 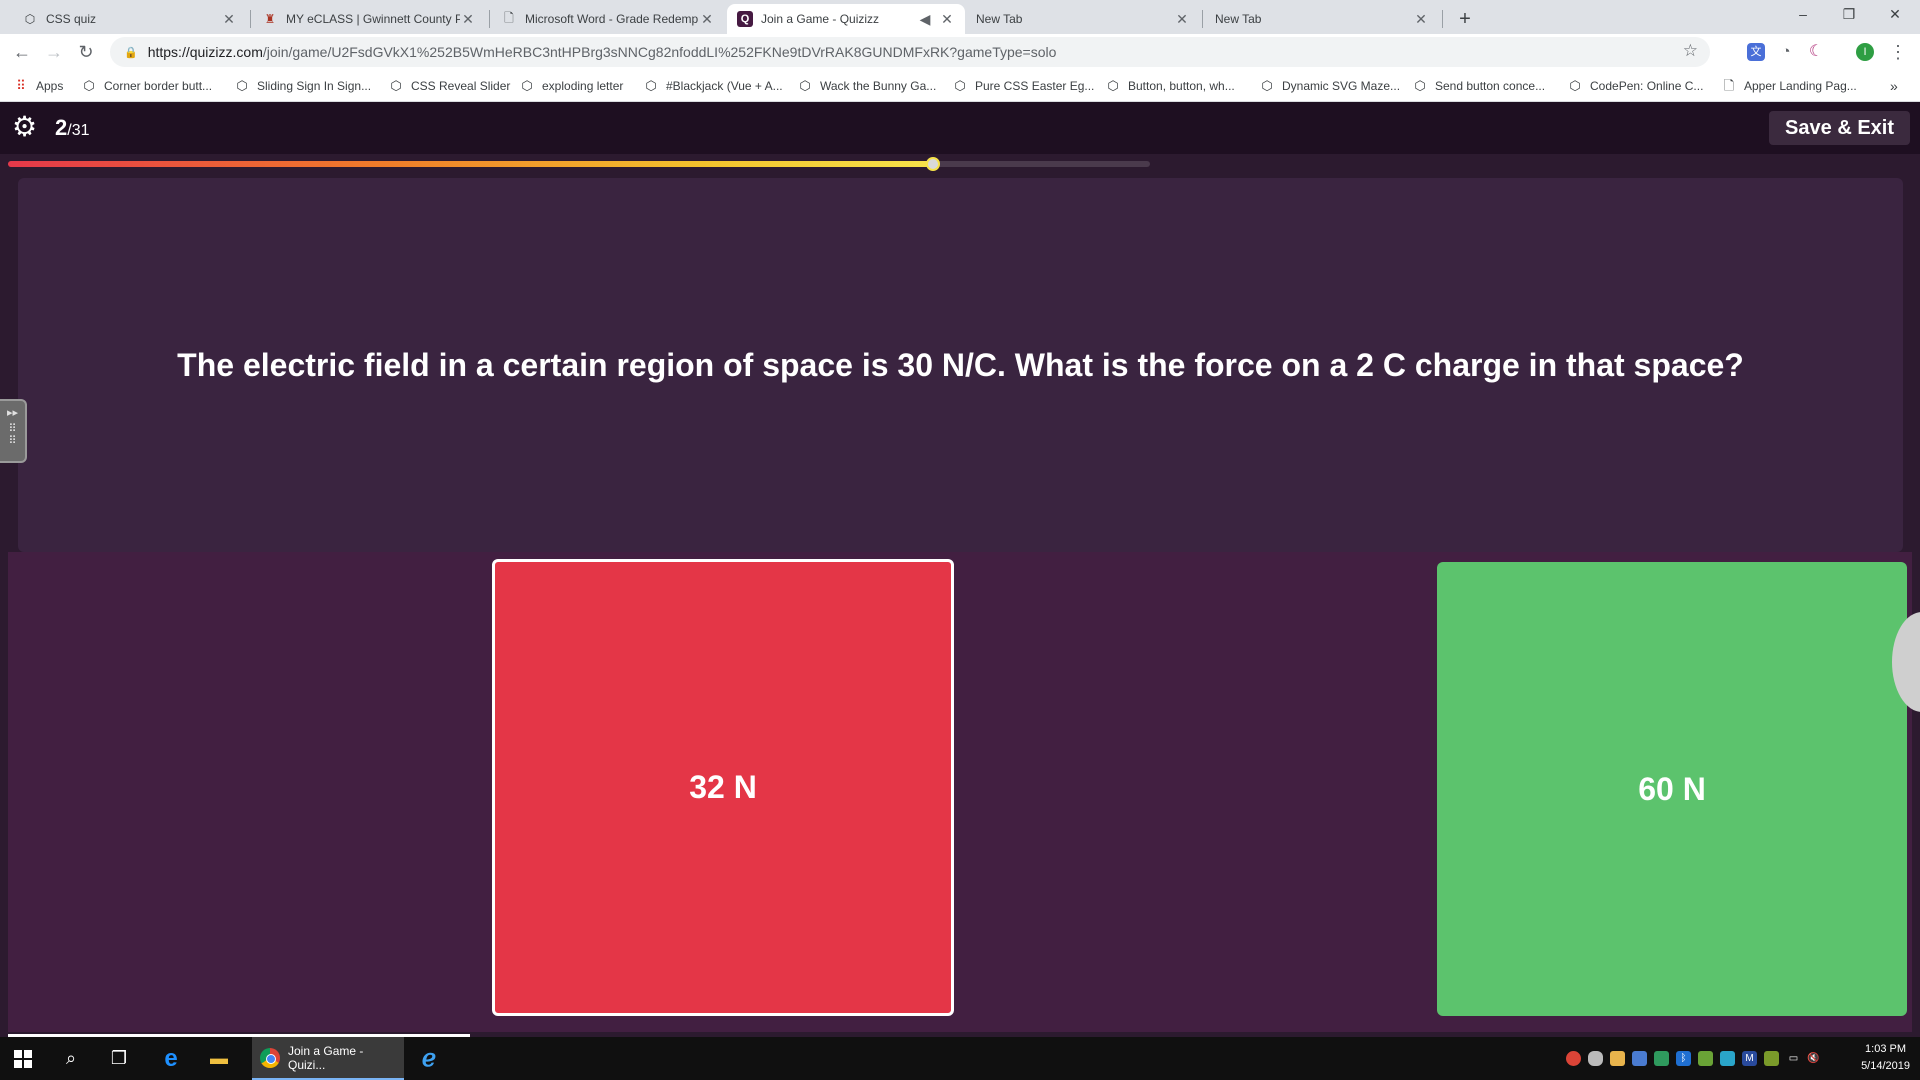 I want to click on side-panel-handle: ▸▸ ⠿ ⠿, so click(x=13, y=431).